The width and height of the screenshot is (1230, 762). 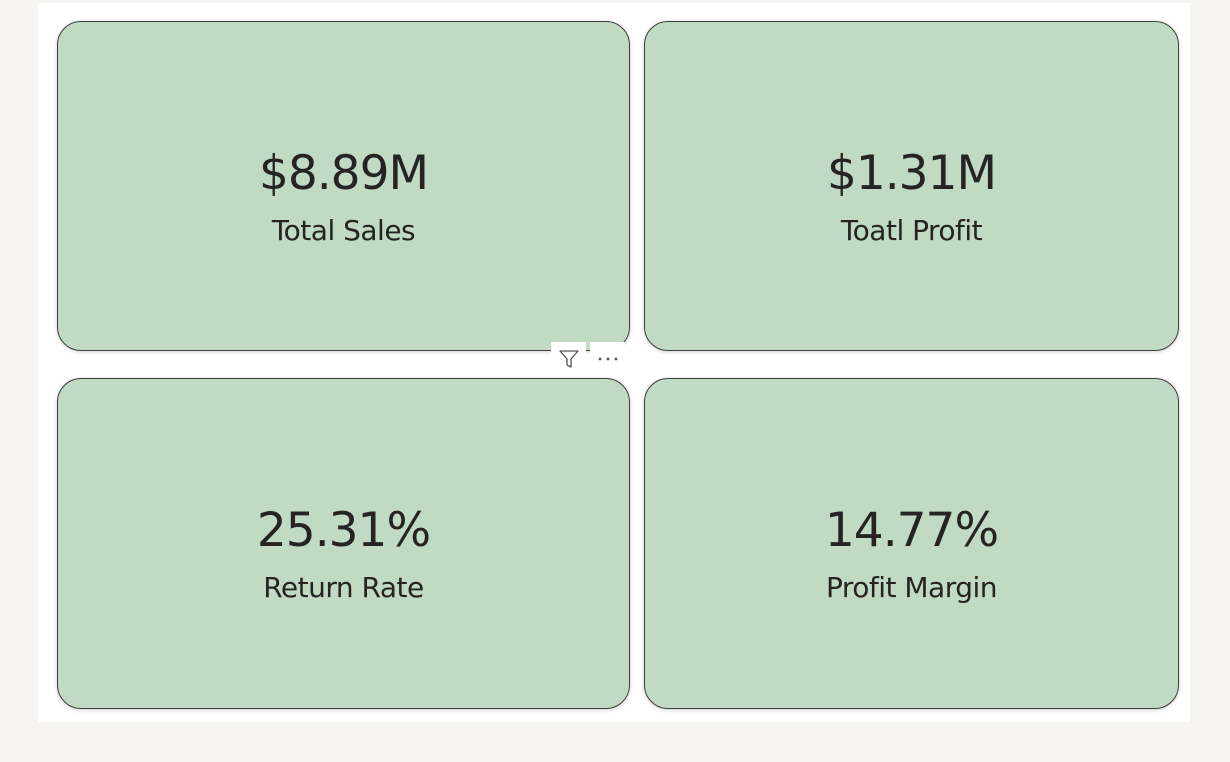 What do you see at coordinates (588, 359) in the screenshot?
I see `visual-header` at bounding box center [588, 359].